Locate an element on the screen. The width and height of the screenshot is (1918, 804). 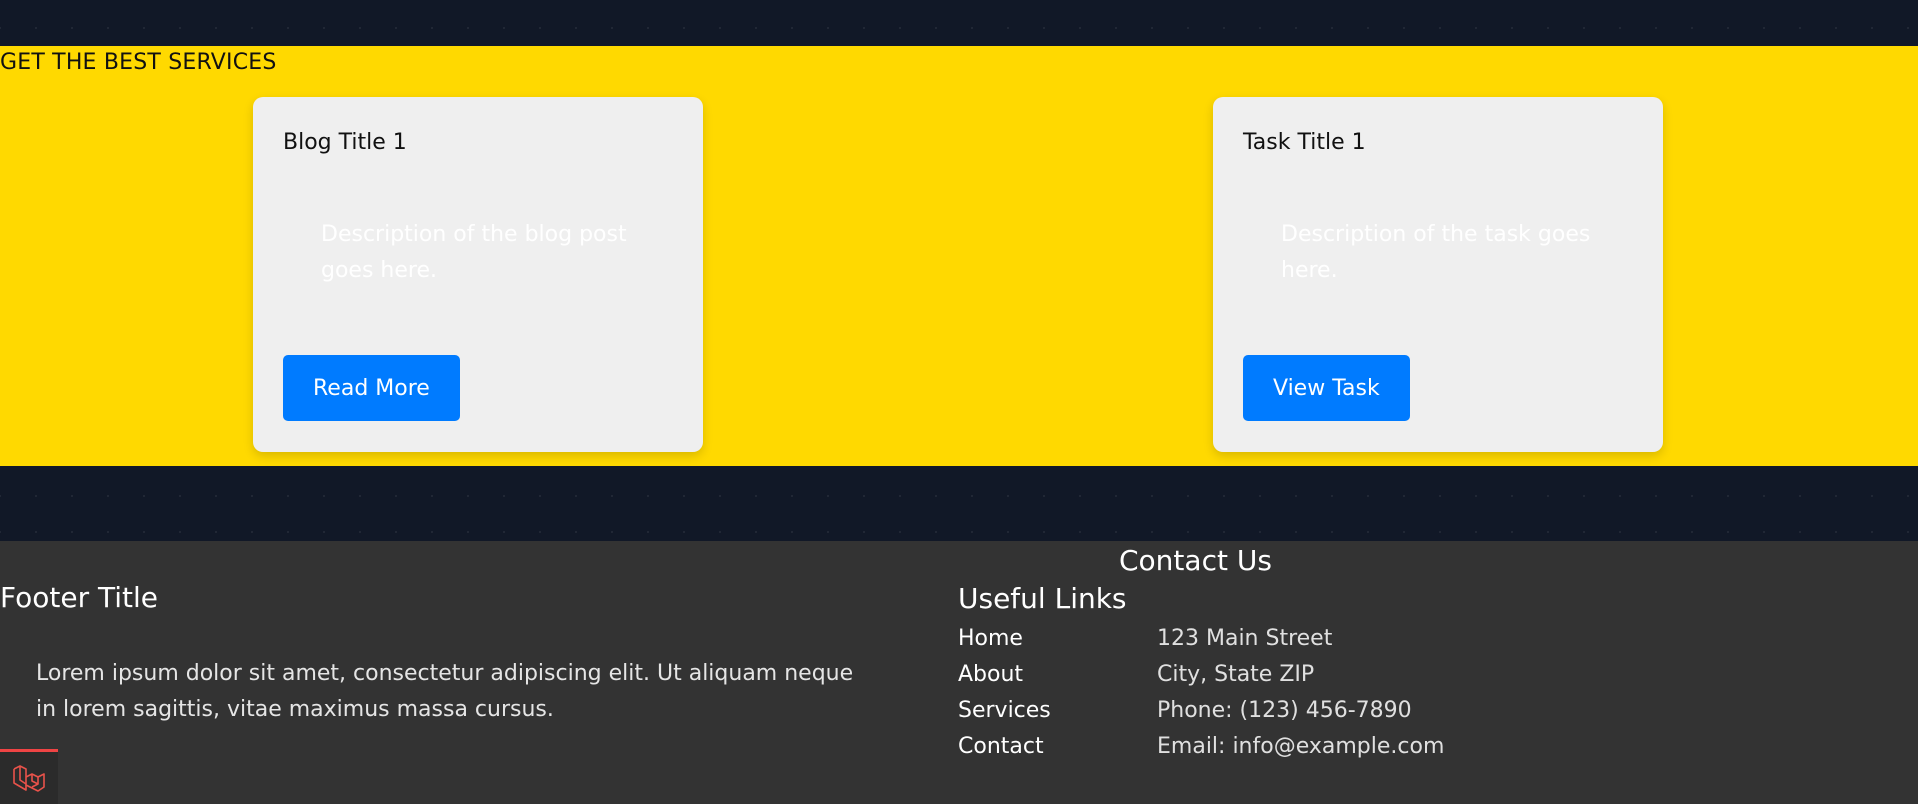
read-more-button: Read More is located at coordinates (371, 388).